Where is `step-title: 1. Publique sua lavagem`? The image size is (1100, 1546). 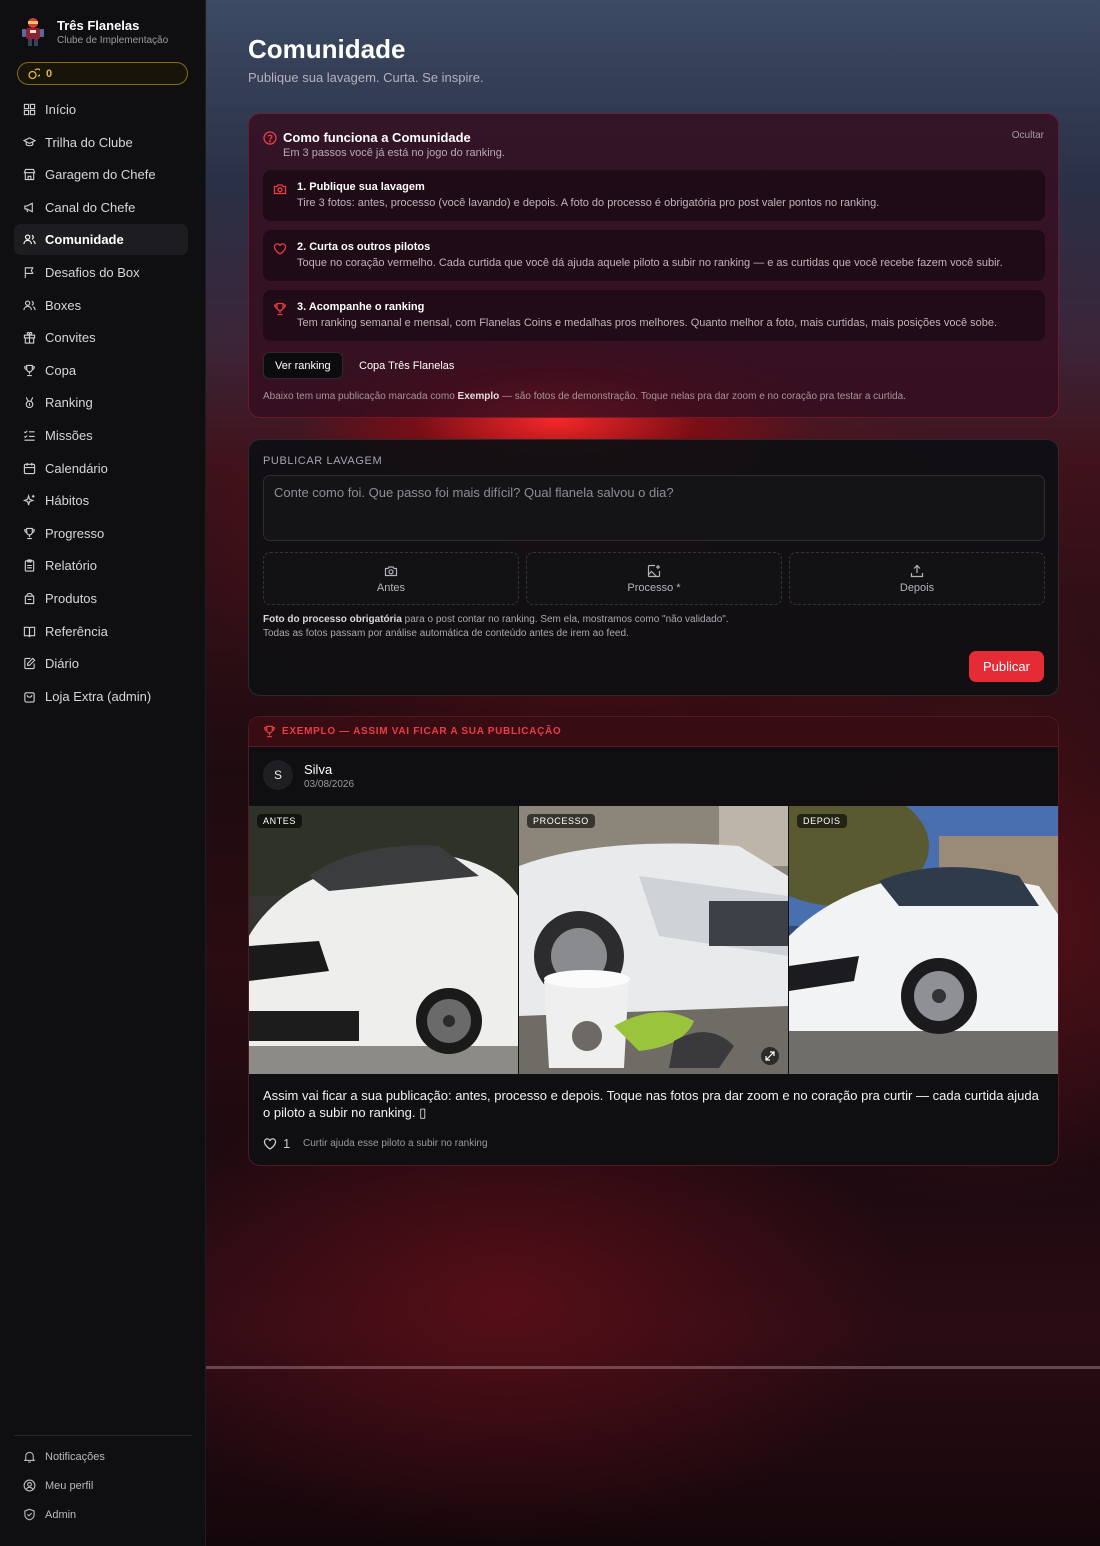
step-title: 1. Publique sua lavagem is located at coordinates (361, 187).